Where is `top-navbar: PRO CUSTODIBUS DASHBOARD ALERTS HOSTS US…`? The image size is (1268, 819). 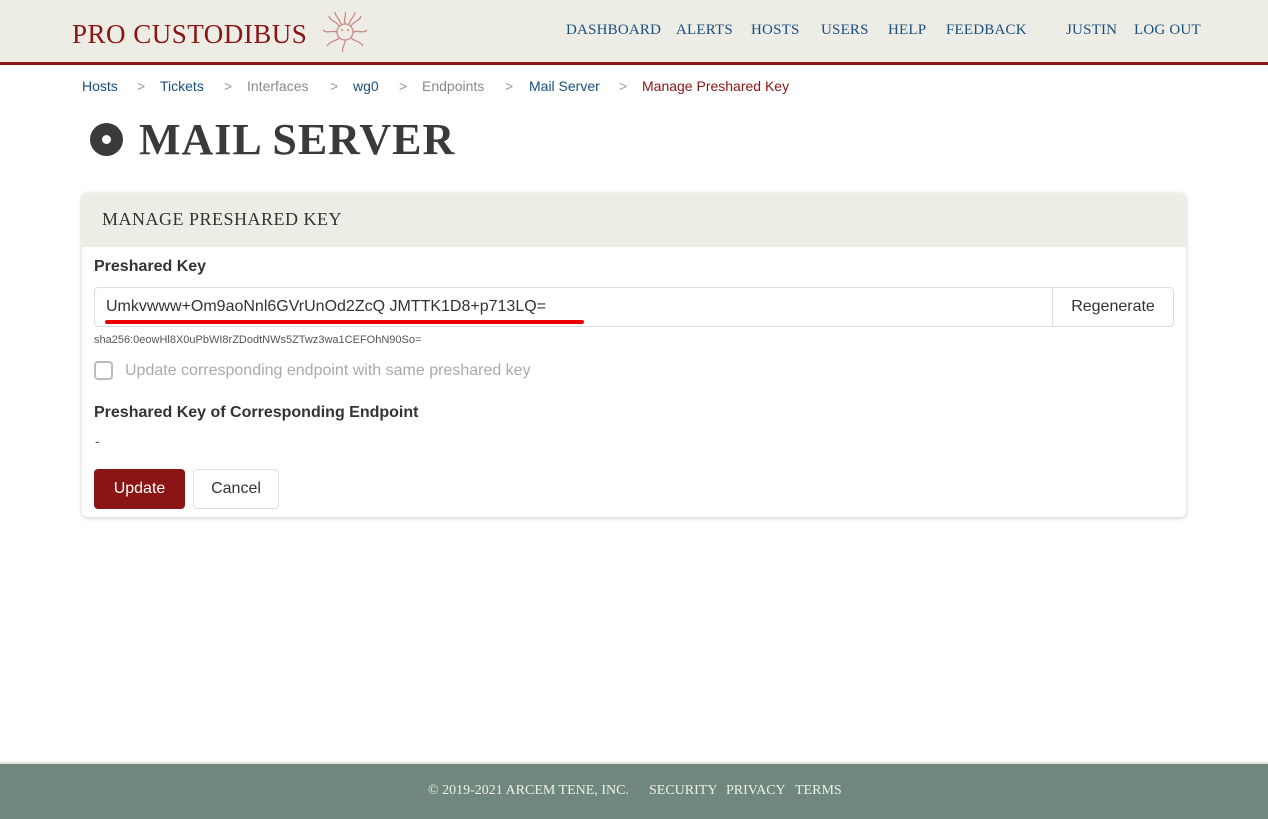 top-navbar: PRO CUSTODIBUS DASHBOARD ALERTS HOSTS US… is located at coordinates (634, 32).